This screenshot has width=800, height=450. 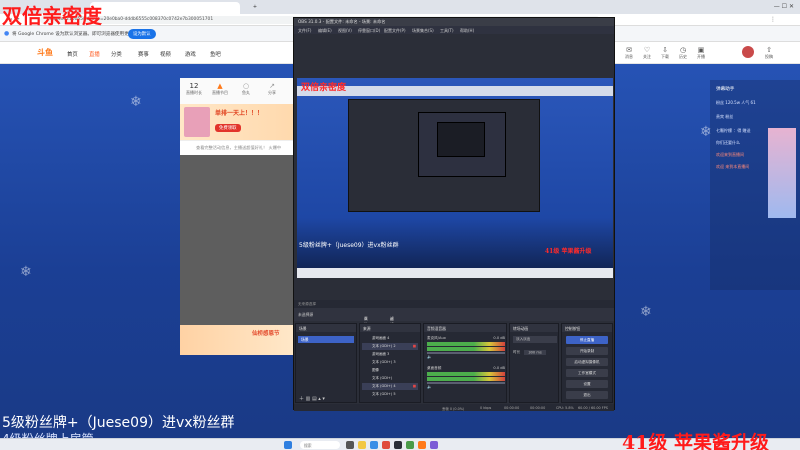 I want to click on menu-view: 视图(V), so click(x=345, y=31).